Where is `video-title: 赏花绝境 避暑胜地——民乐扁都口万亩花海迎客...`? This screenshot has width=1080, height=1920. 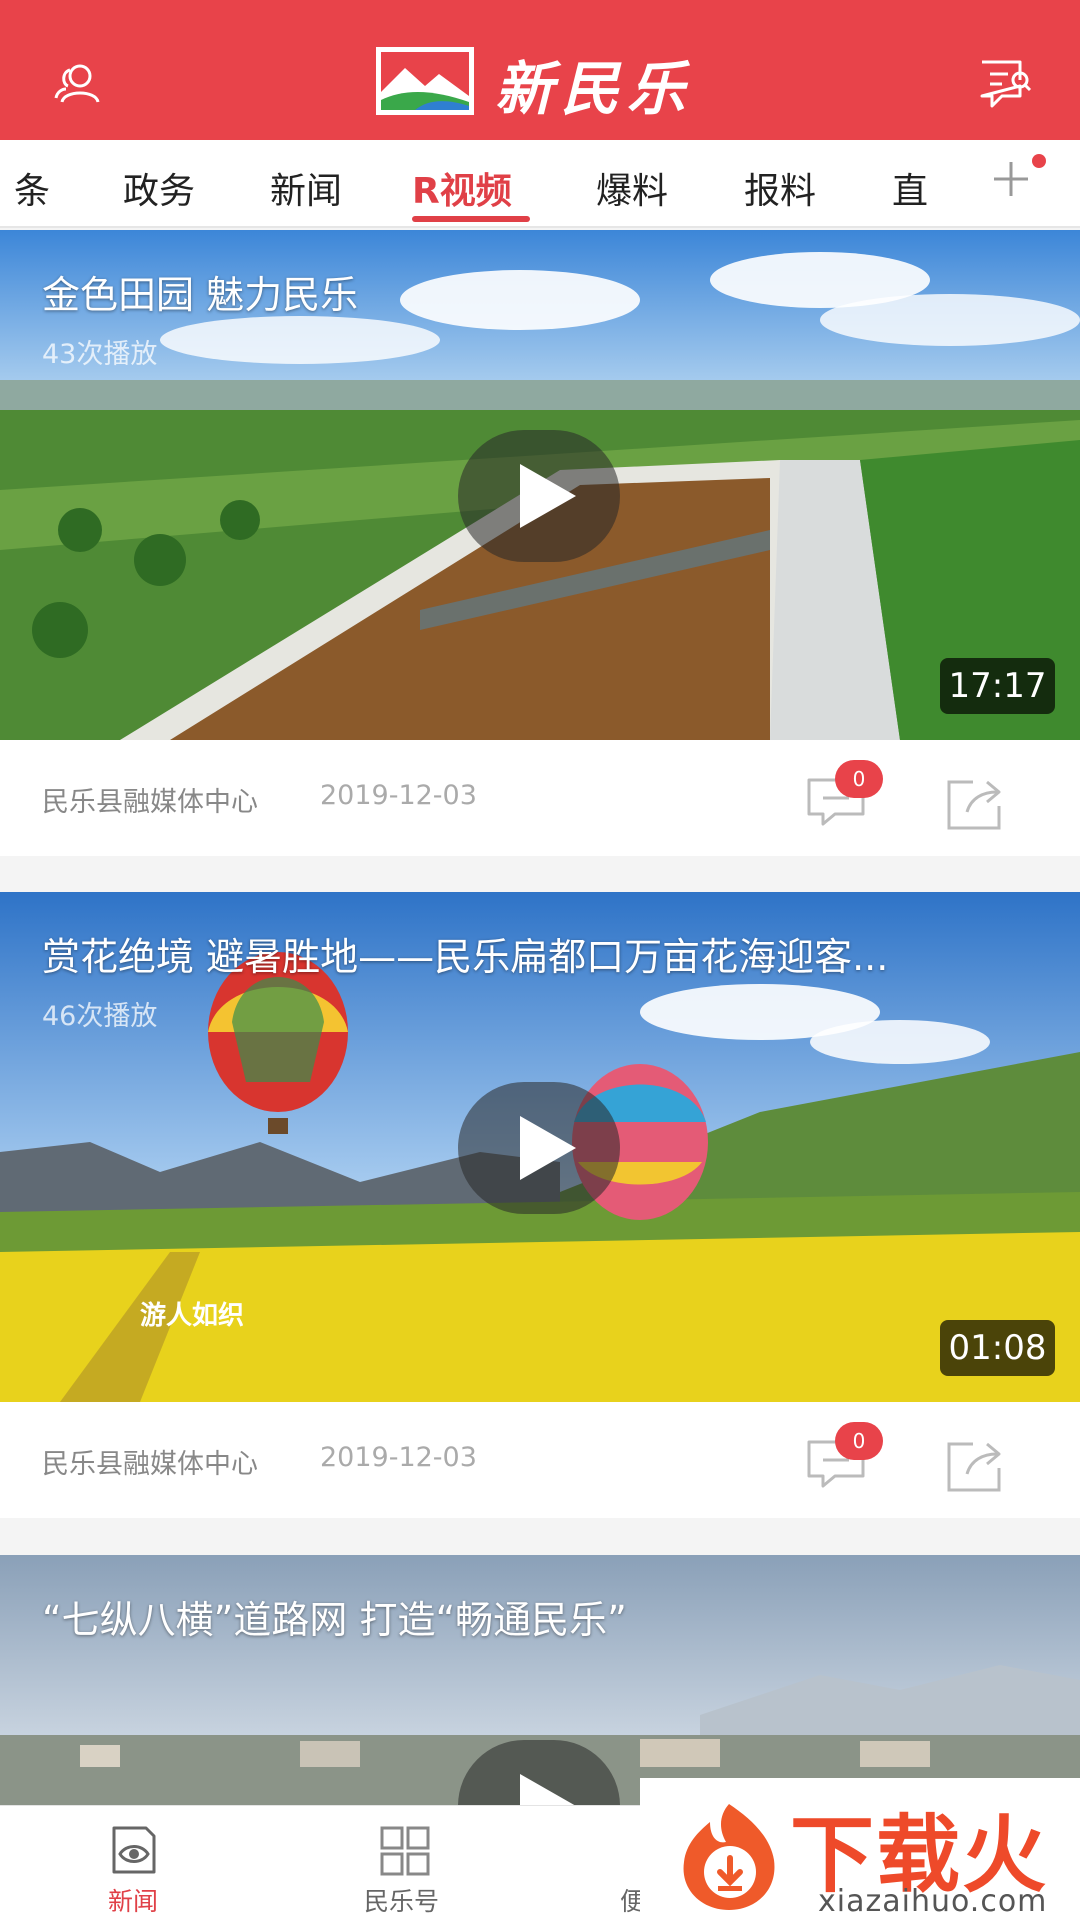 video-title: 赏花绝境 避暑胜地——民乐扁都口万亩花海迎客... is located at coordinates (465, 953).